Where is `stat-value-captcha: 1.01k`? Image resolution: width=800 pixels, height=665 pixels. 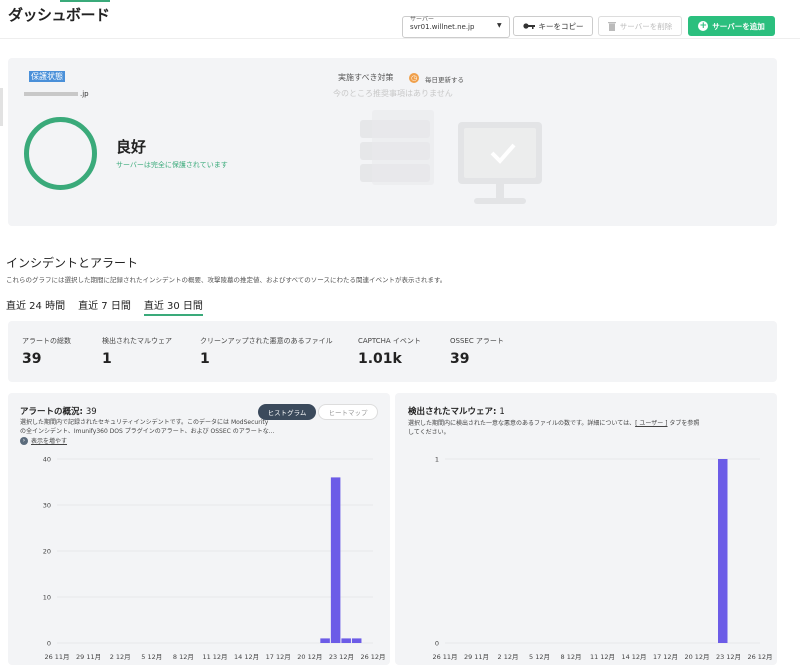 stat-value-captcha: 1.01k is located at coordinates (380, 359).